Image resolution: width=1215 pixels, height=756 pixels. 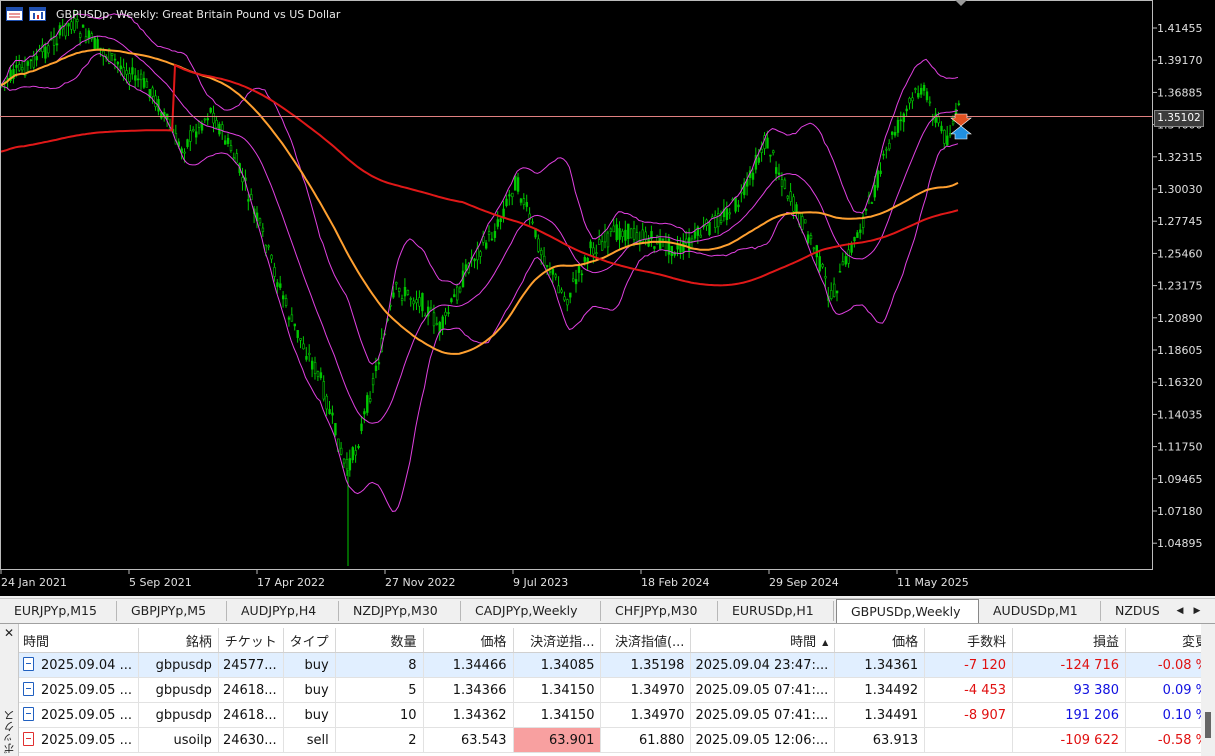 What do you see at coordinates (907, 611) in the screenshot?
I see `tab-gbpusdp-weekly: GBPUSDp,Weekly` at bounding box center [907, 611].